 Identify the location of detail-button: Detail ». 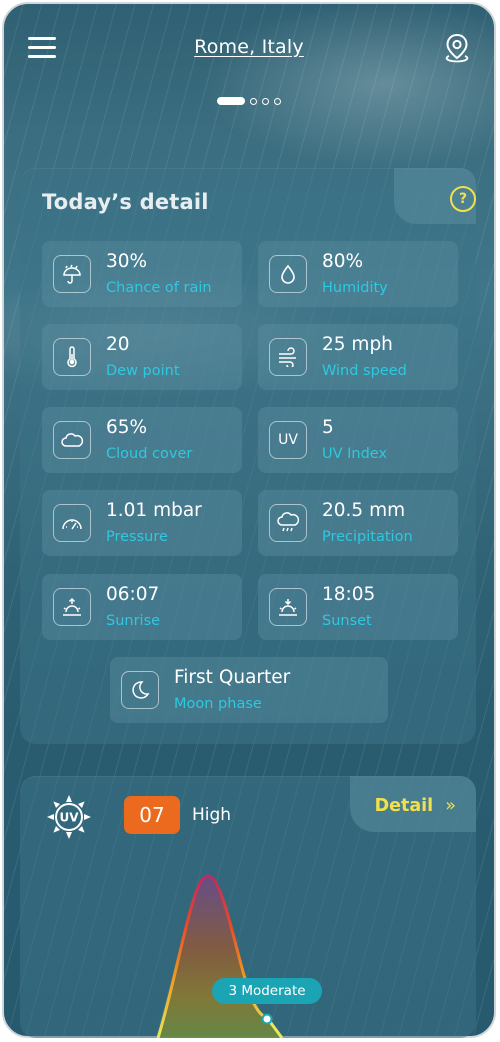
(415, 806).